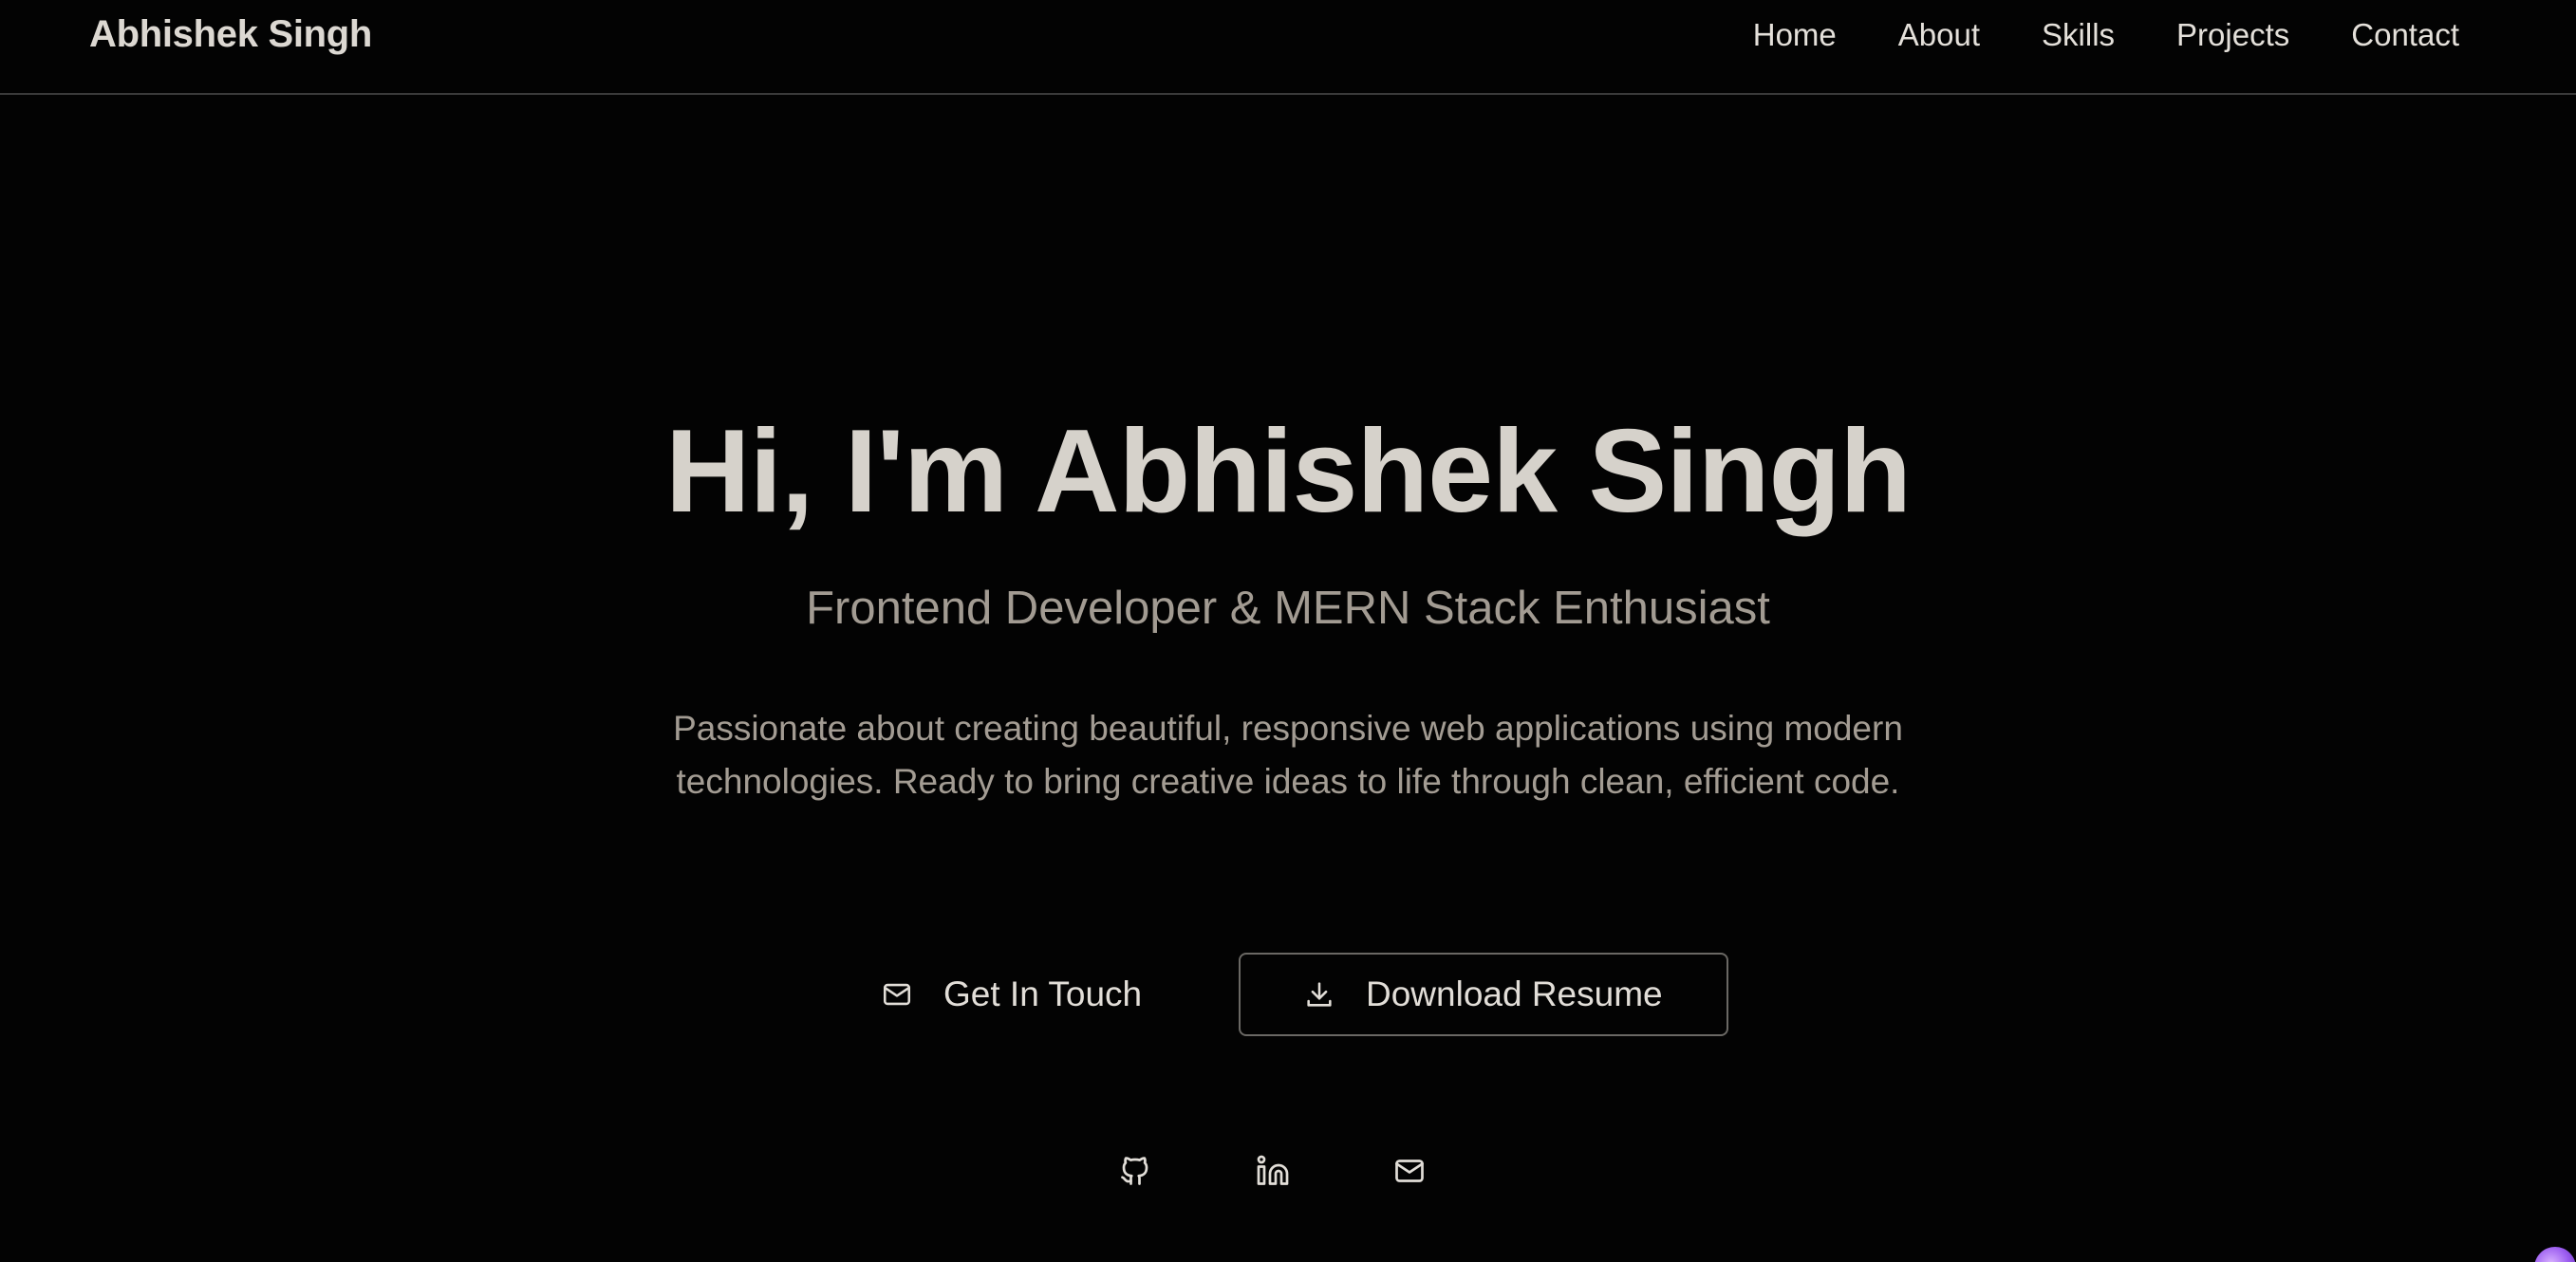 The width and height of the screenshot is (2576, 1262). I want to click on download-resume-label: Download Resume, so click(1515, 993).